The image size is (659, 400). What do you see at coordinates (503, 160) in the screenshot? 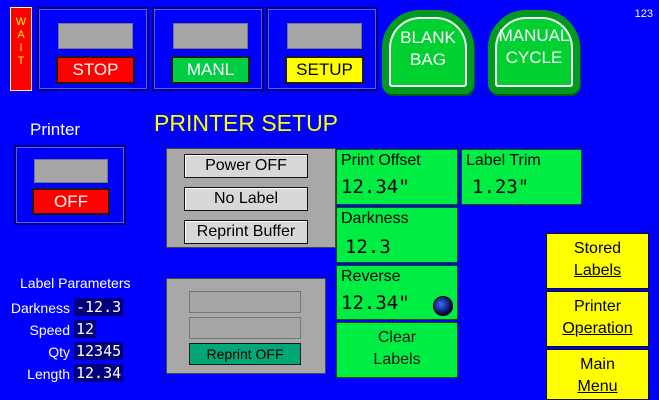
I see `label-trim-label: Label Trim` at bounding box center [503, 160].